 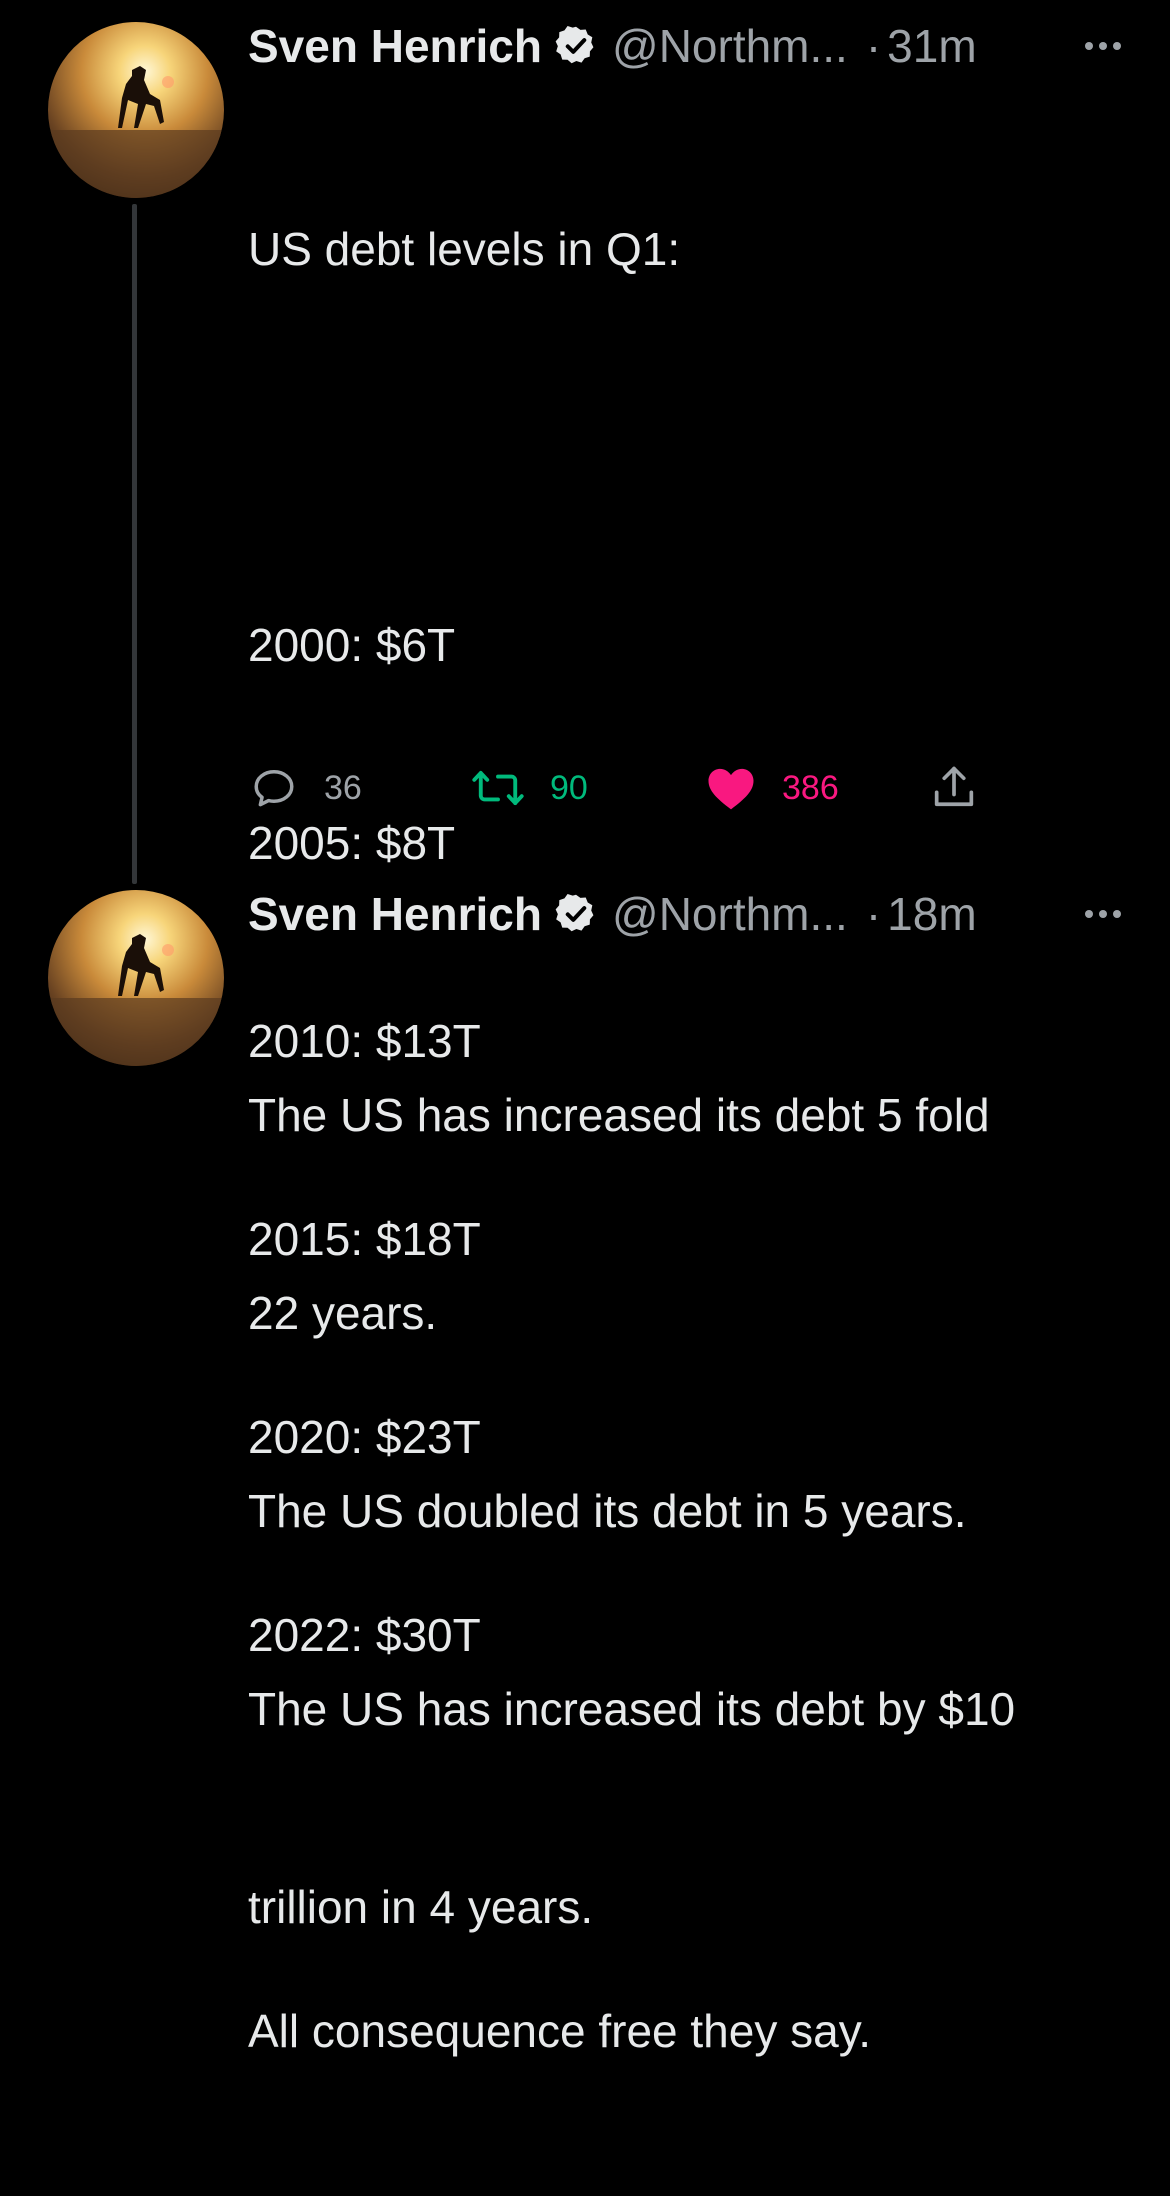 I want to click on tweet-header: Sven Henrich @Northm... · 18m, so click(x=612, y=914).